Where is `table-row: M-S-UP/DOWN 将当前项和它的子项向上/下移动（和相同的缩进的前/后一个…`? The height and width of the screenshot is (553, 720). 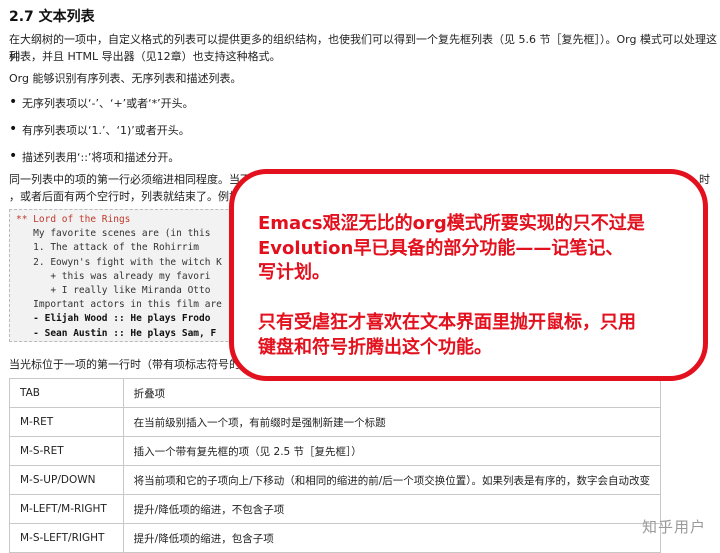
table-row: M-S-UP/DOWN 将当前项和它的子项向上/下移动（和相同的缩进的前/后一个… is located at coordinates (335, 480).